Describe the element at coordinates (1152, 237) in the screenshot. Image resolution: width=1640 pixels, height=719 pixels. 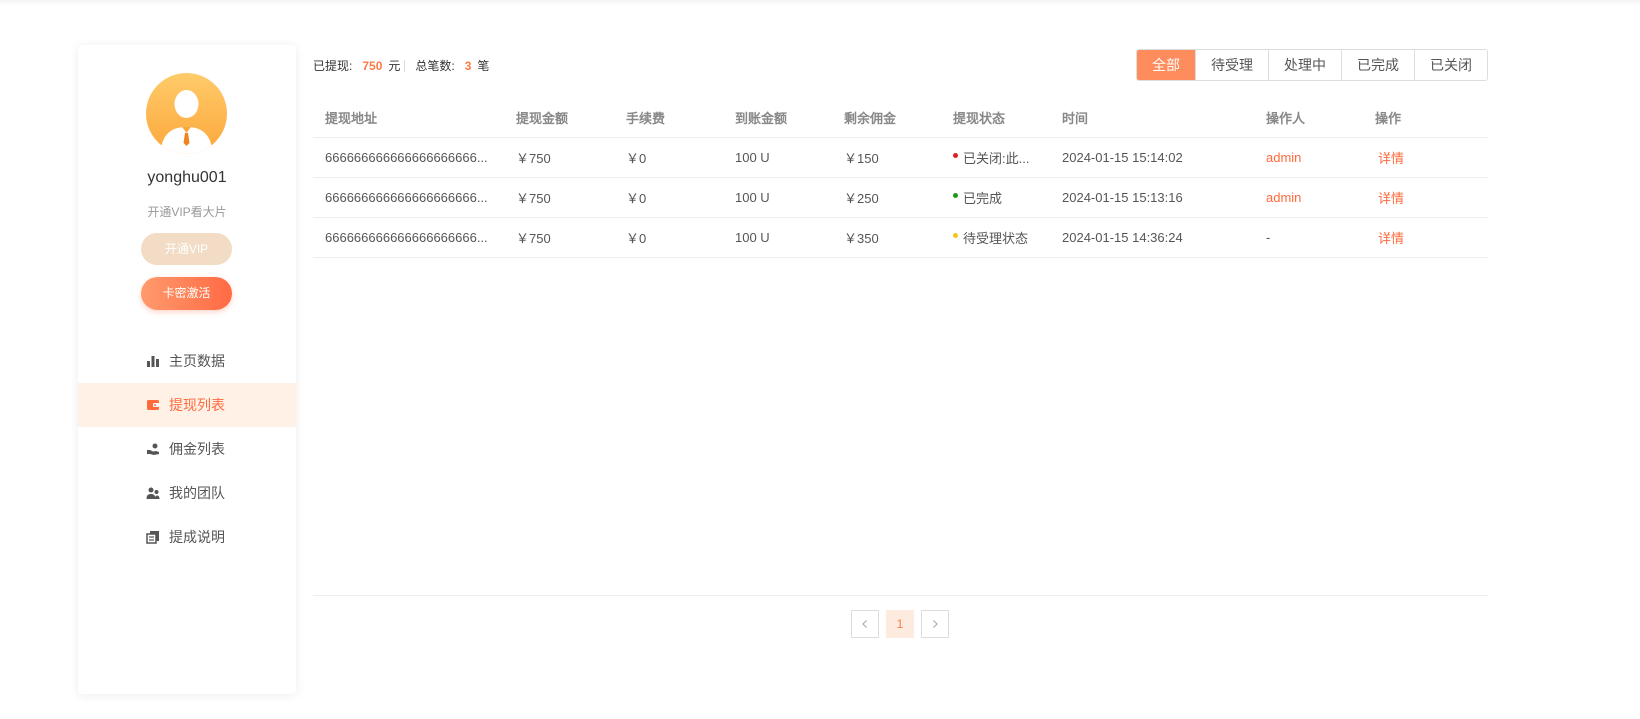
I see `cell-time: 2024-01-15 14:36:24` at that location.